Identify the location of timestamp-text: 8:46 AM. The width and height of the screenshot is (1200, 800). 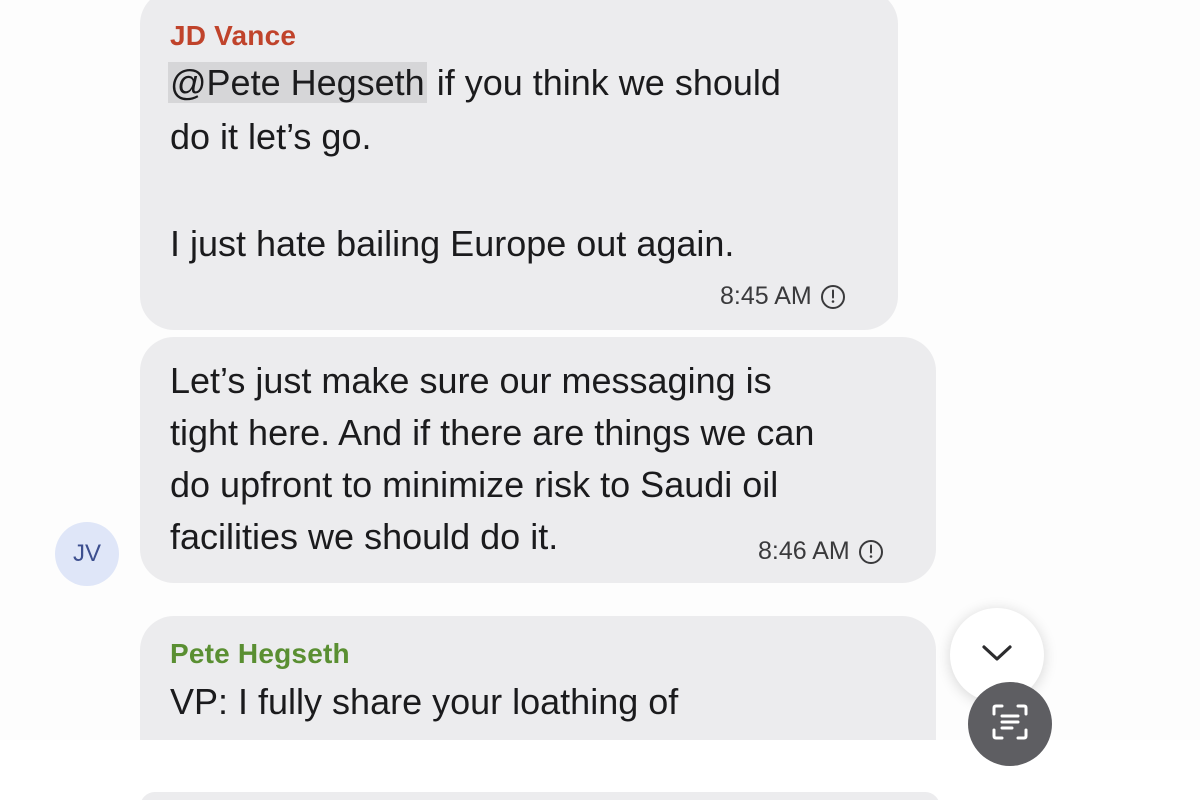
(804, 551).